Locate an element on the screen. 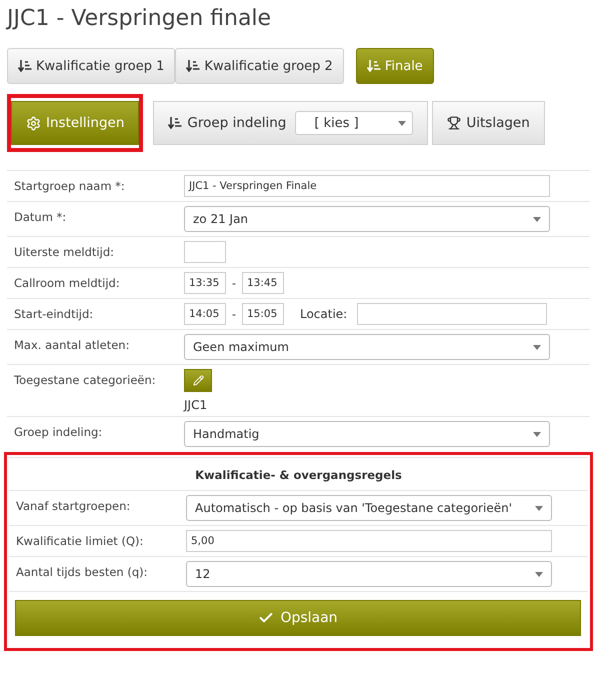 The height and width of the screenshot is (677, 600). field-label: Callroom meldtijd: is located at coordinates (67, 282).